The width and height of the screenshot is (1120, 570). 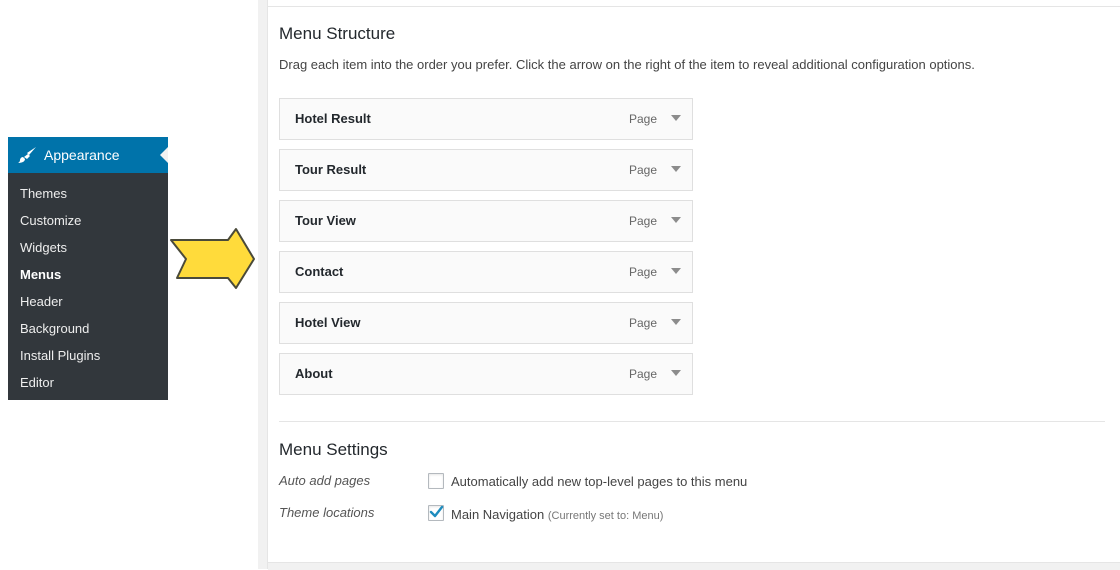 What do you see at coordinates (333, 118) in the screenshot?
I see `menu-item-title: Hotel Result` at bounding box center [333, 118].